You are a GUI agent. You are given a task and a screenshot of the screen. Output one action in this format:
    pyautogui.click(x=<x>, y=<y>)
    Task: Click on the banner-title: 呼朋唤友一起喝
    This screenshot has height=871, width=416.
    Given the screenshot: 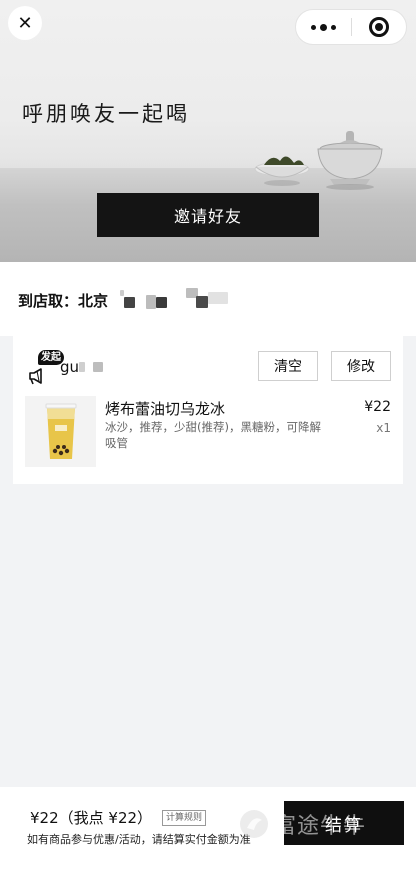 What is the action you would take?
    pyautogui.click(x=106, y=114)
    